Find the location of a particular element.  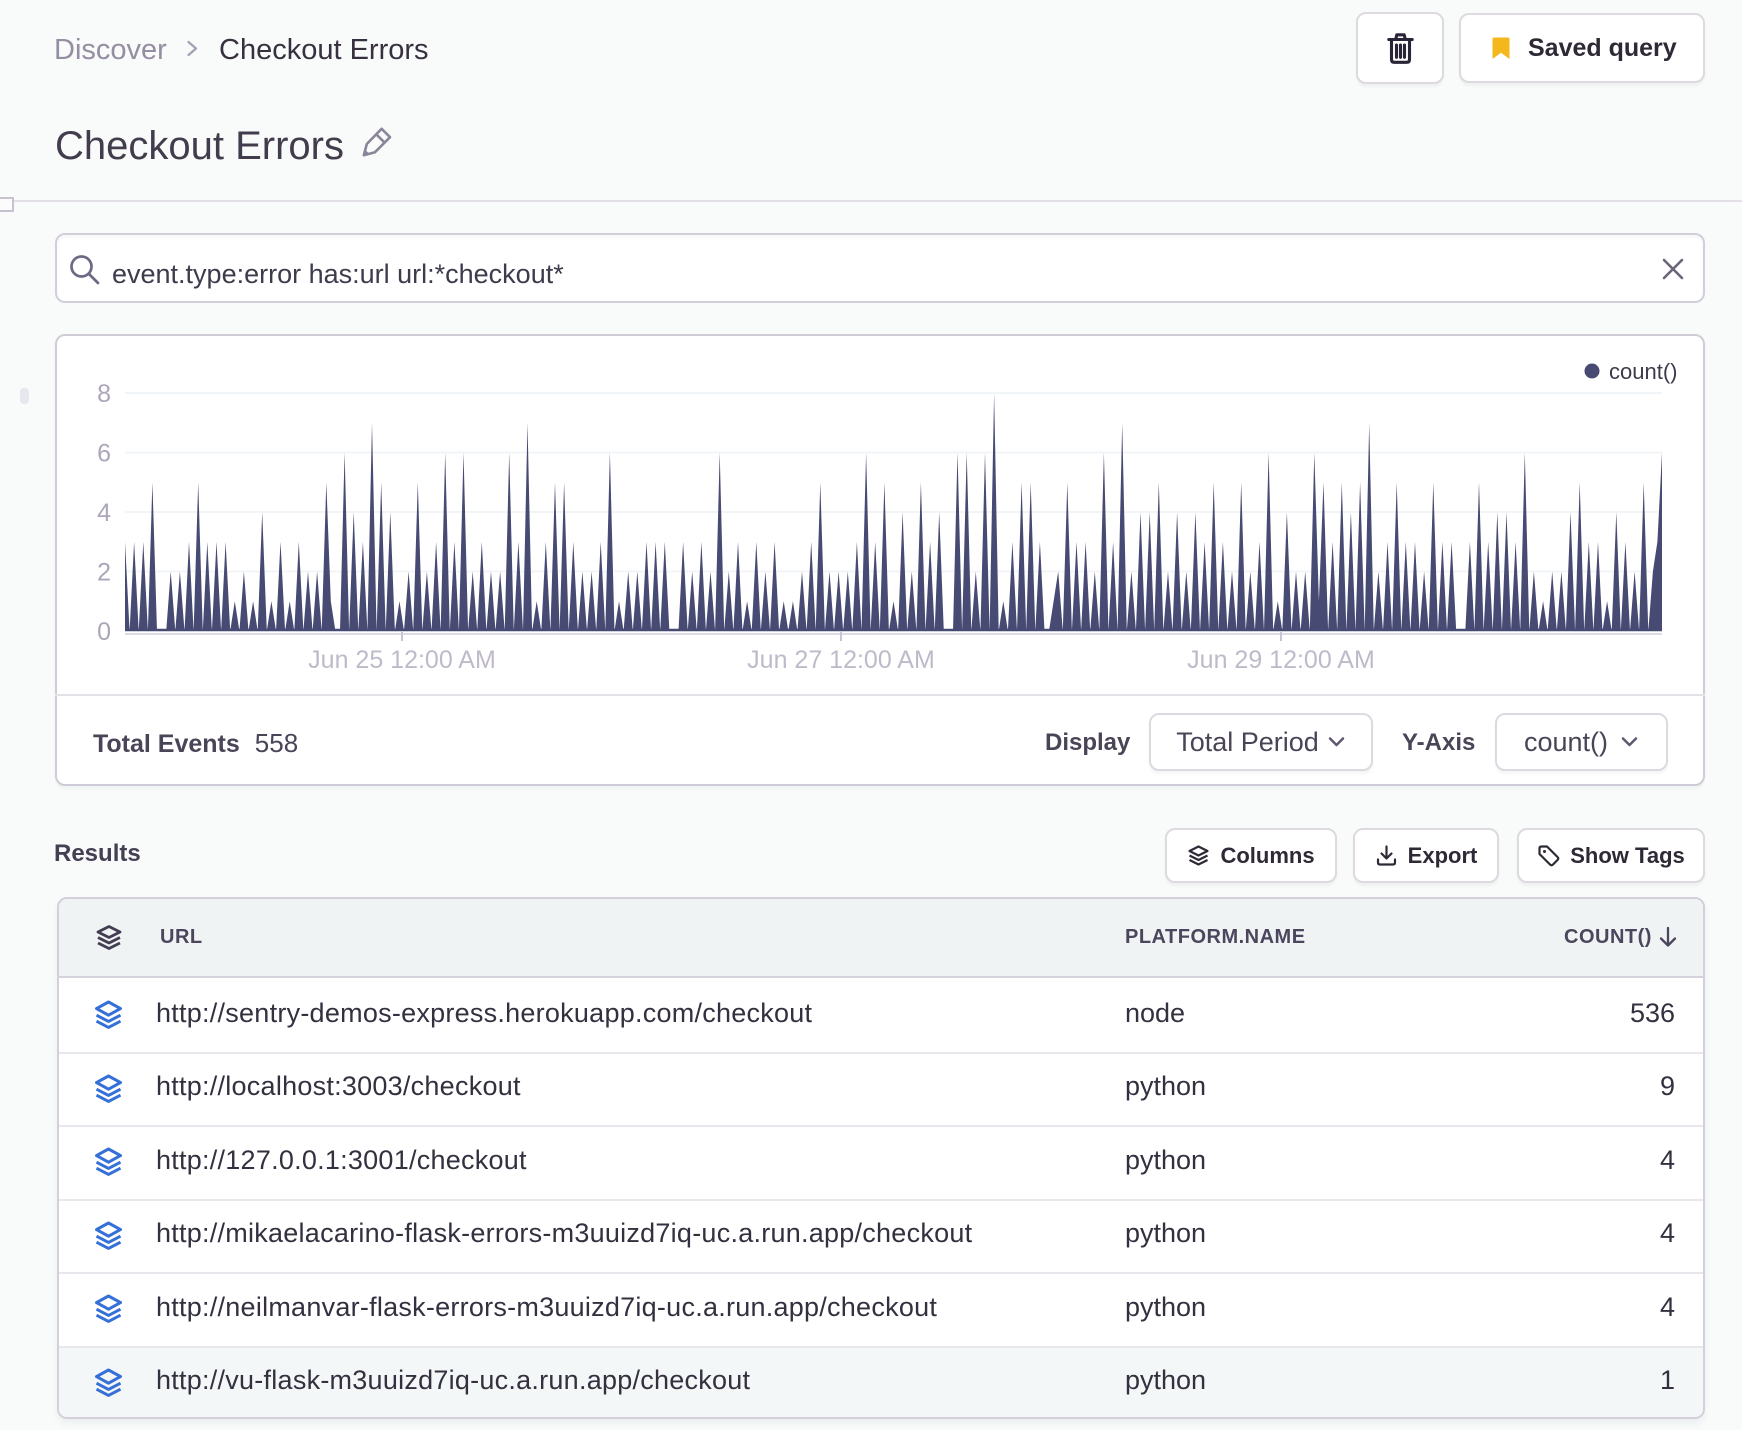

svg-text: count() is located at coordinates (1643, 371).